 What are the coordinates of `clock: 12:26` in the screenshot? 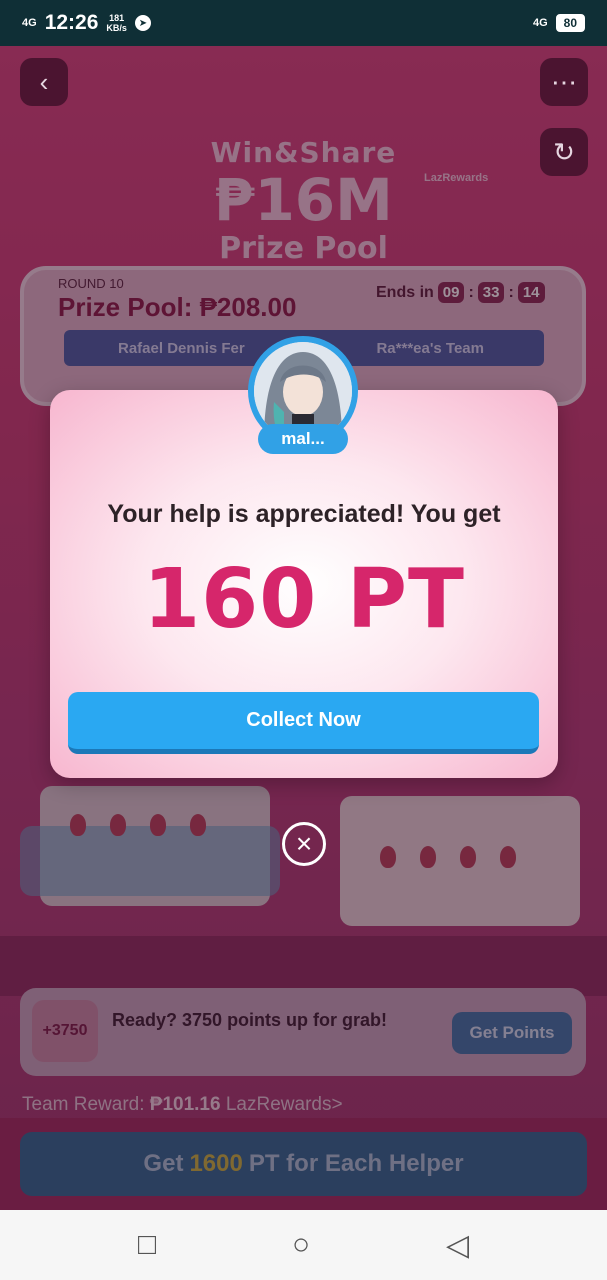 It's located at (71, 22).